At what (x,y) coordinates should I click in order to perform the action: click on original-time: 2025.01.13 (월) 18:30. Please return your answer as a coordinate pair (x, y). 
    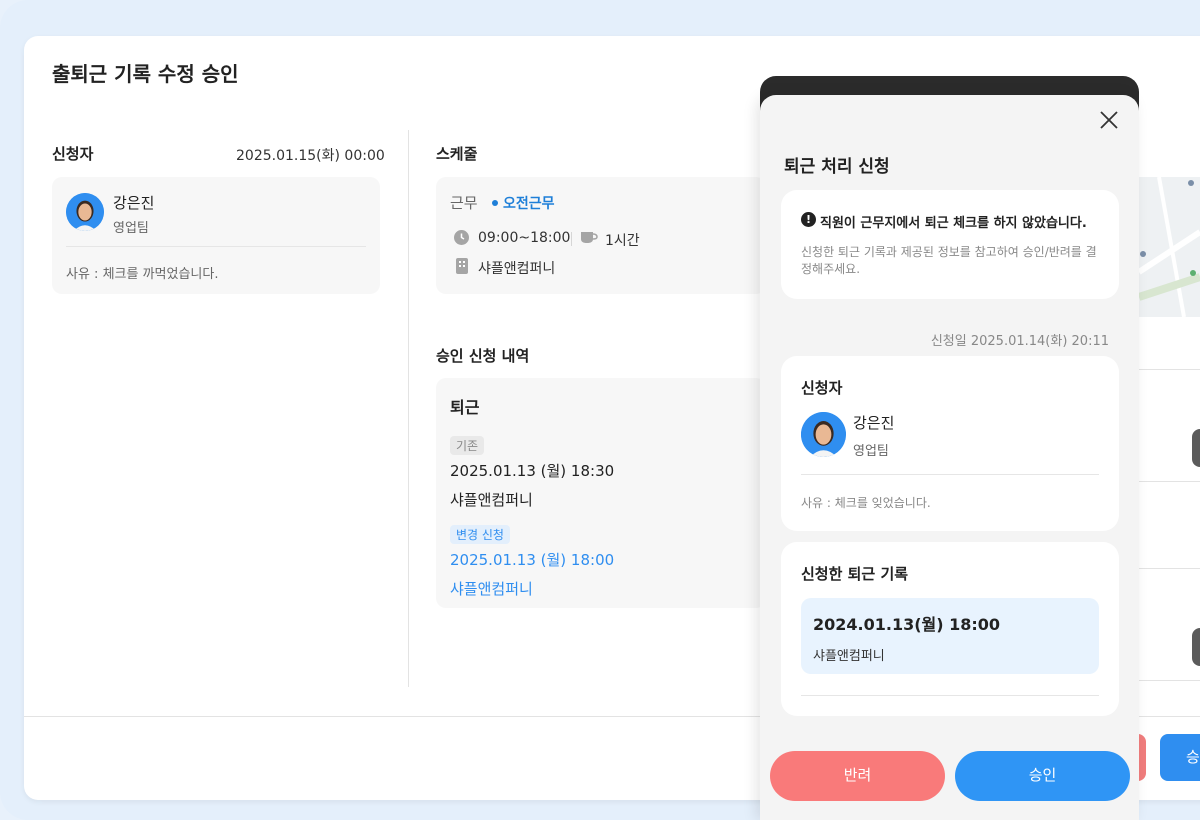
    Looking at the image, I should click on (532, 471).